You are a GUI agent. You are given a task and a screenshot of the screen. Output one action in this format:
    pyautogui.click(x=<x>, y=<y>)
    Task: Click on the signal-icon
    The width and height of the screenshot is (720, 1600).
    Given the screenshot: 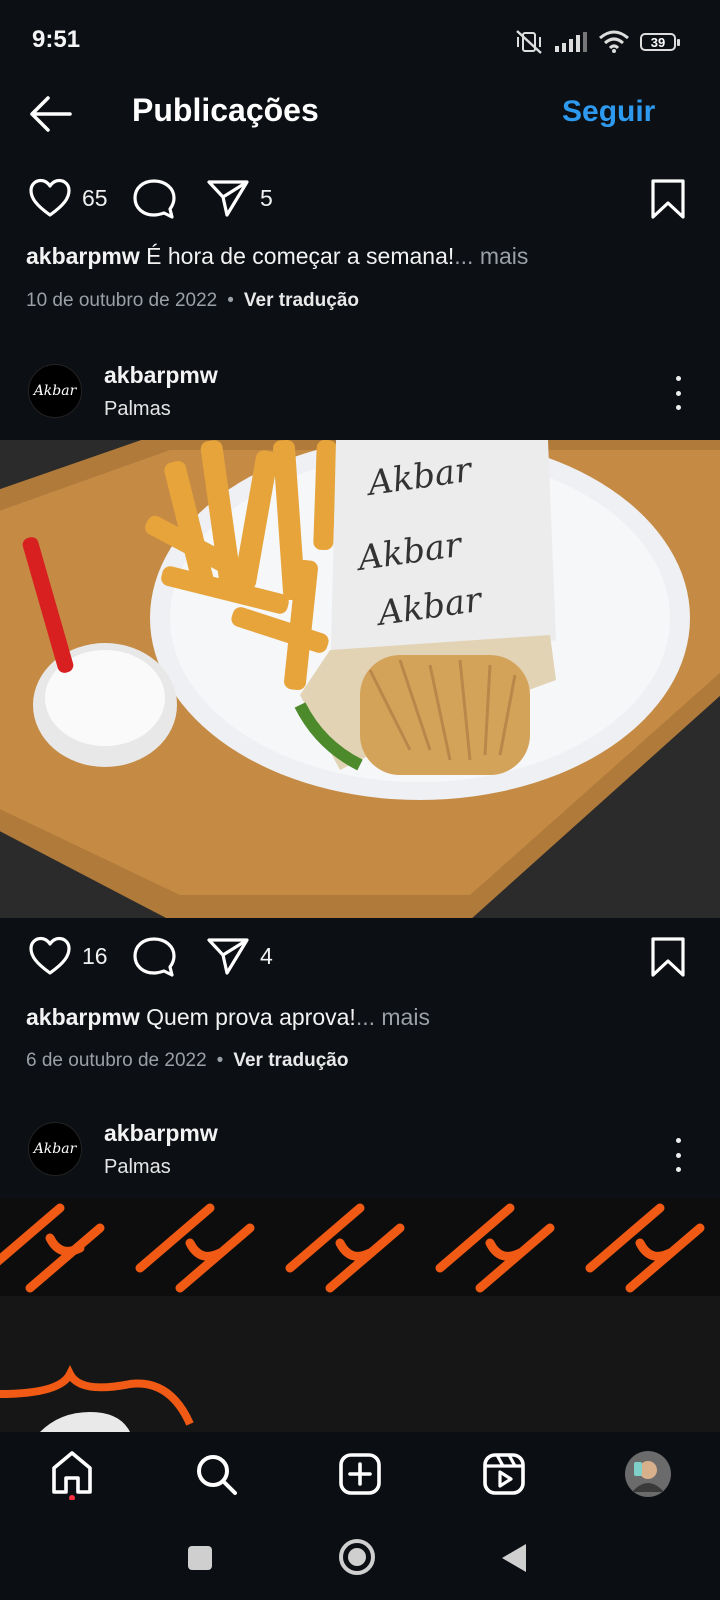 What is the action you would take?
    pyautogui.click(x=571, y=42)
    